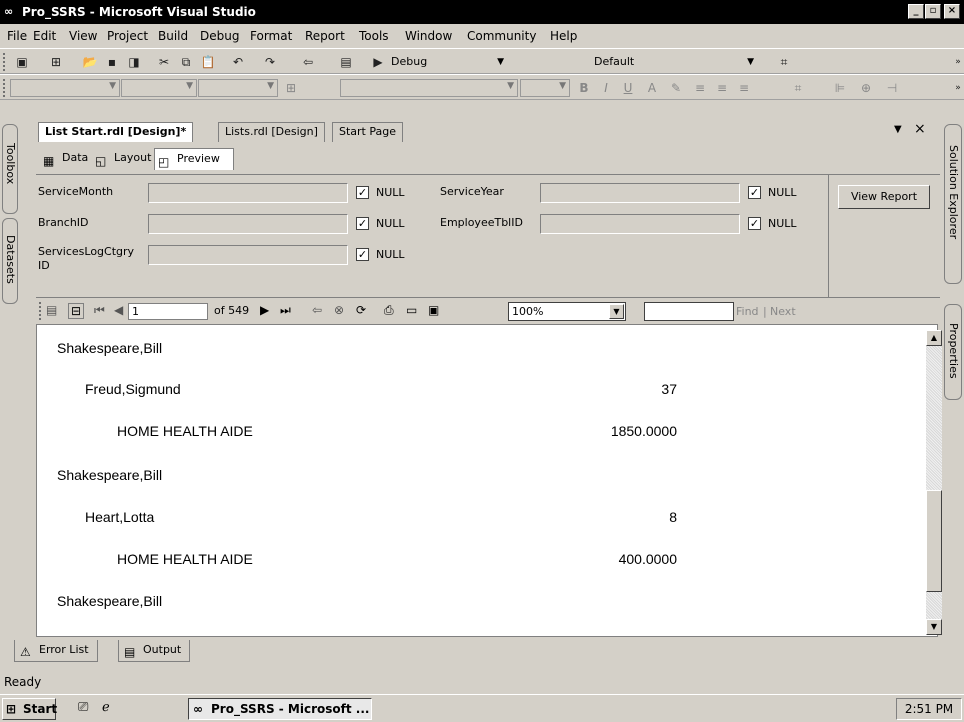 The width and height of the screenshot is (964, 722). I want to click on center-icon: ⊕, so click(866, 88).